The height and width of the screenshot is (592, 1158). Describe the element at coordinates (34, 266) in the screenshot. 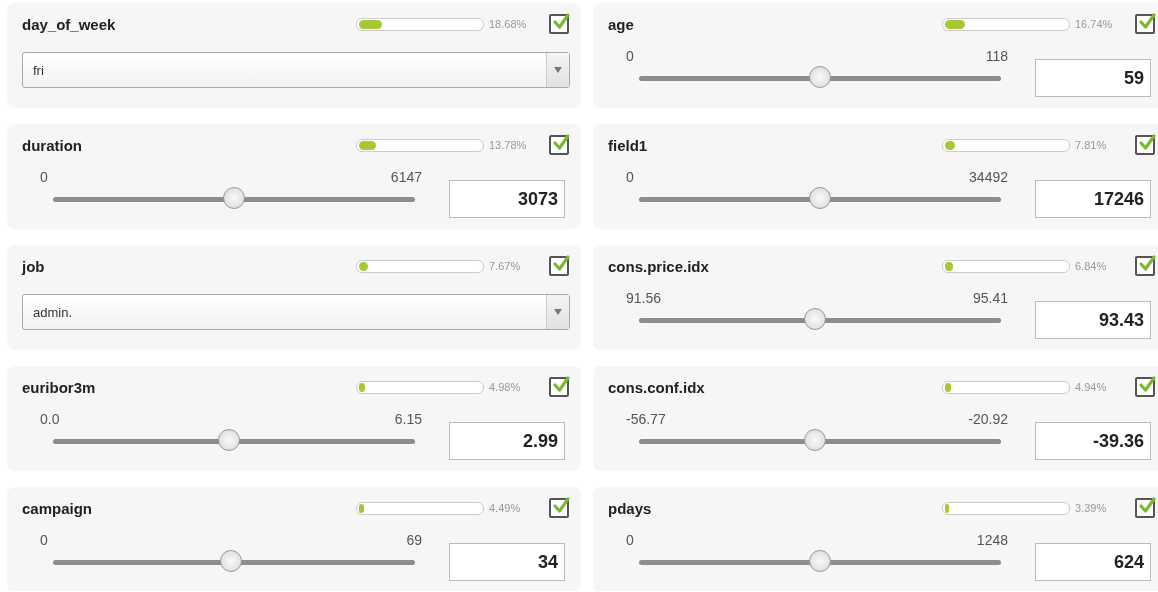

I see `feature-name: job` at that location.